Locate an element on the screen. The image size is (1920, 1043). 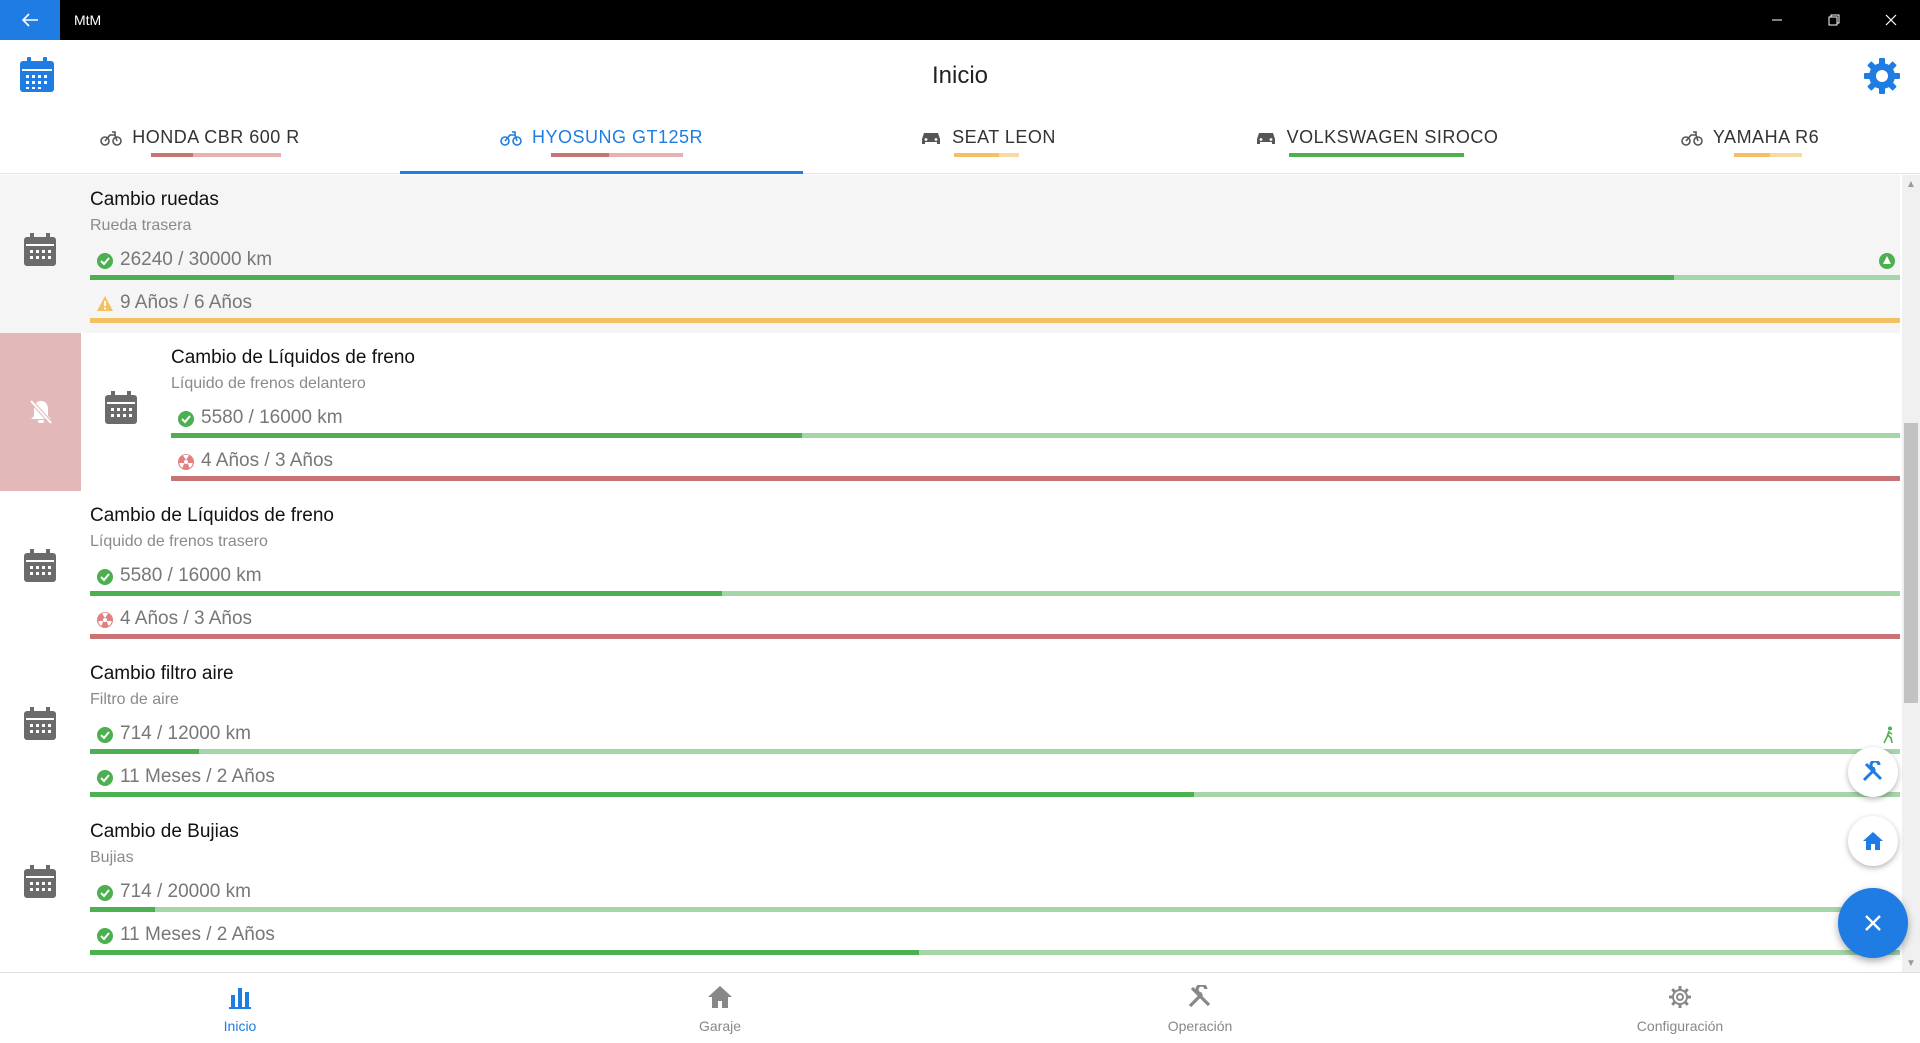
list-scrollbar: ▲ ▼ is located at coordinates (1911, 573).